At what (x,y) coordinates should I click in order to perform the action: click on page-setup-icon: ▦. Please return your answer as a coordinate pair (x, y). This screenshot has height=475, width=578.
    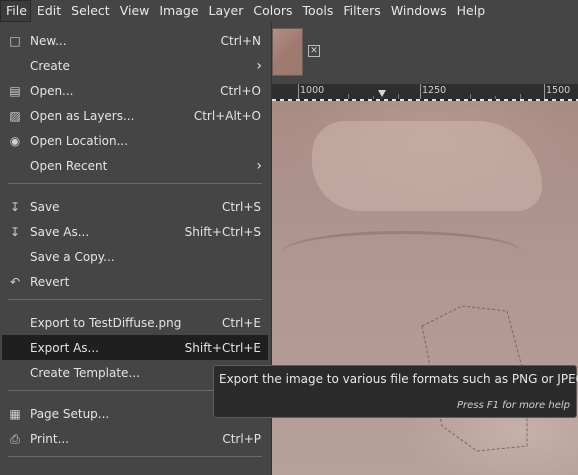
    Looking at the image, I should click on (15, 413).